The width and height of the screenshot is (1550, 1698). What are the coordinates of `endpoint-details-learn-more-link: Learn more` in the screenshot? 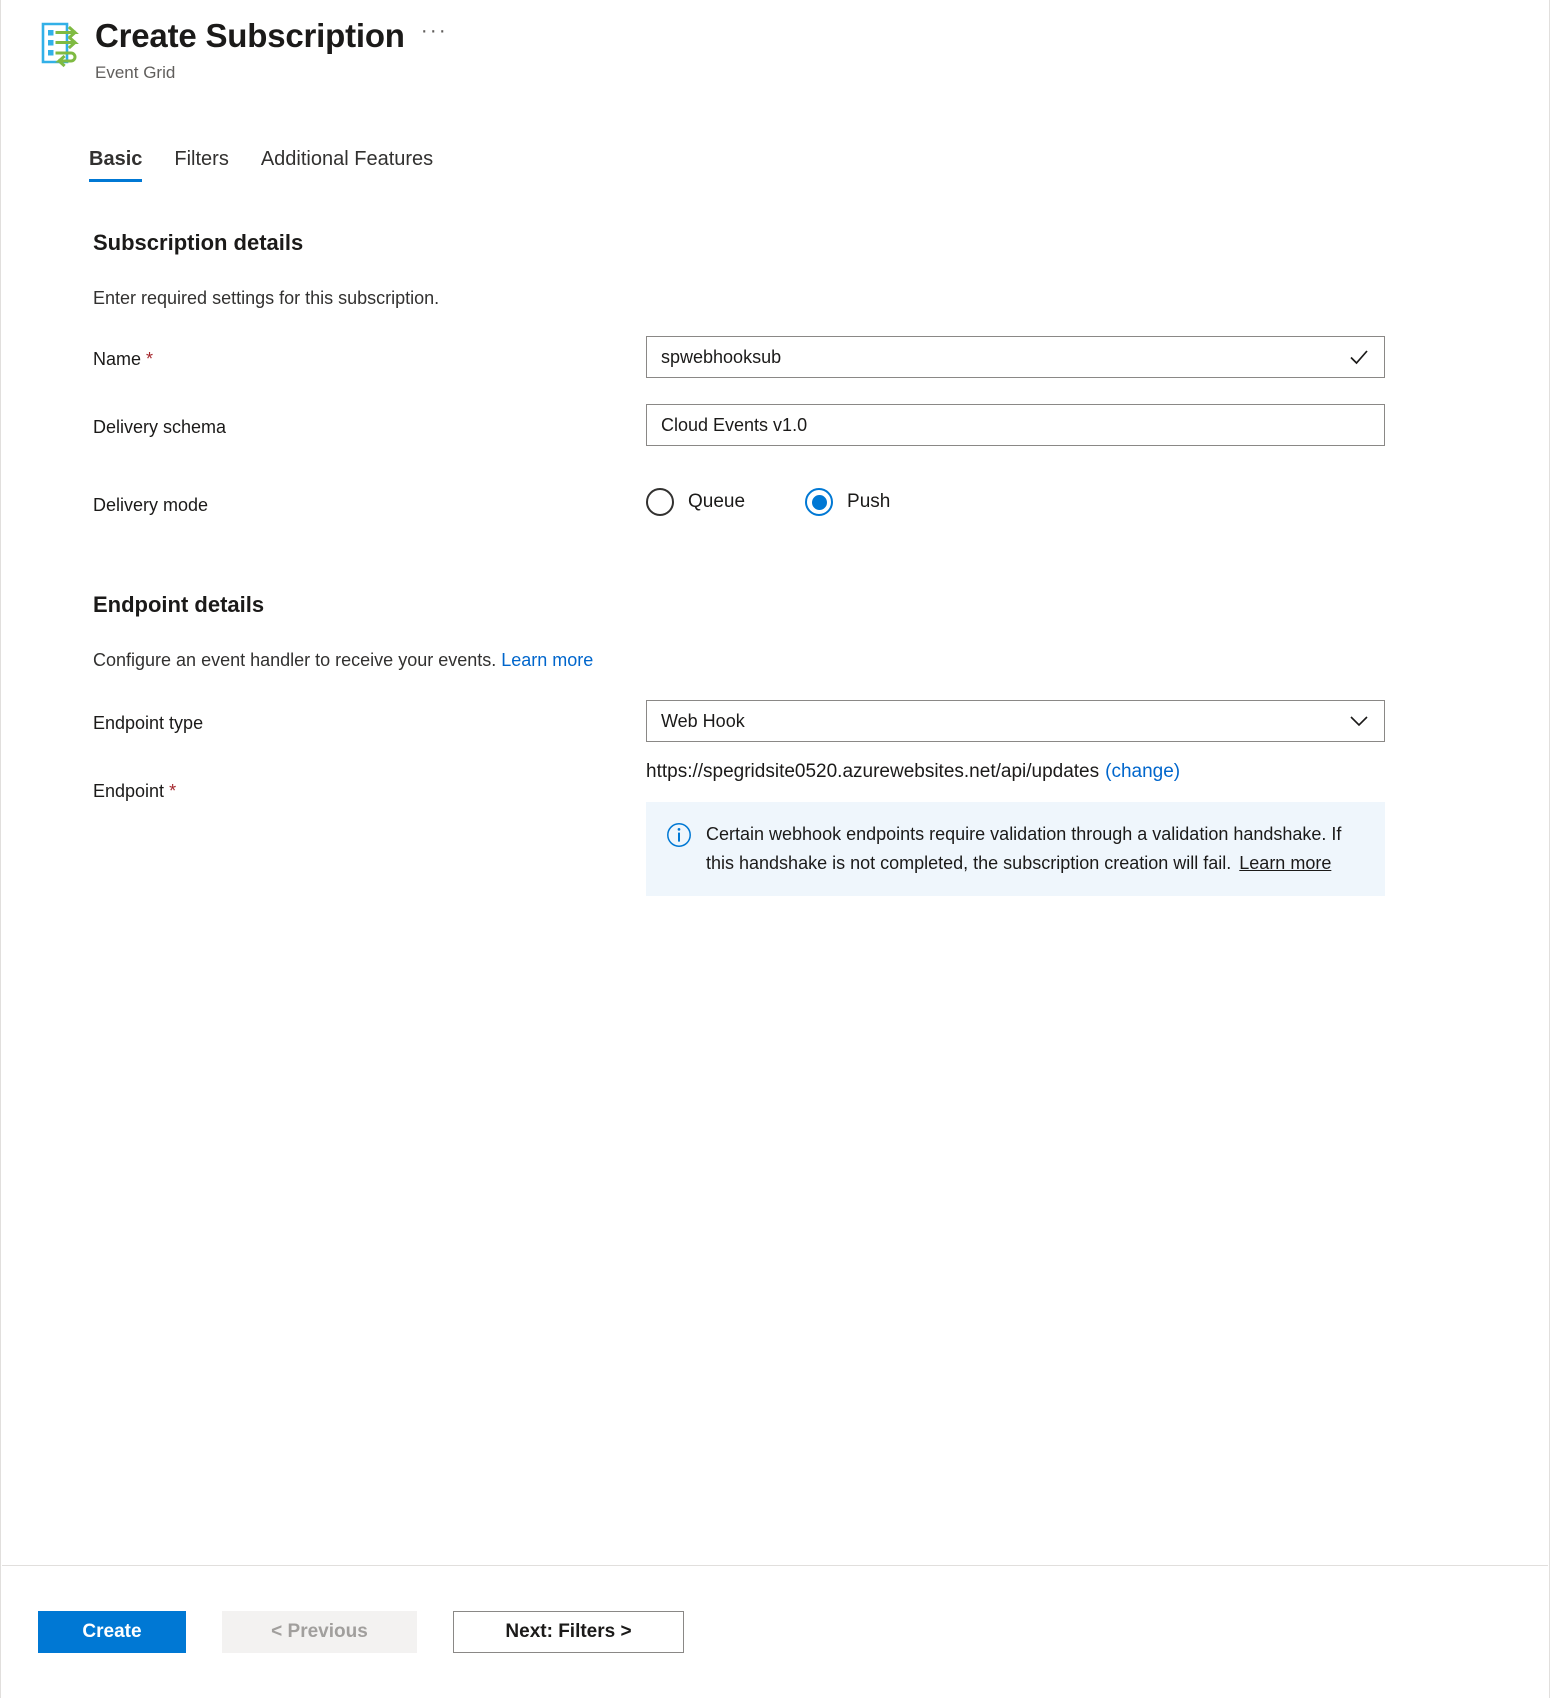 It's located at (547, 660).